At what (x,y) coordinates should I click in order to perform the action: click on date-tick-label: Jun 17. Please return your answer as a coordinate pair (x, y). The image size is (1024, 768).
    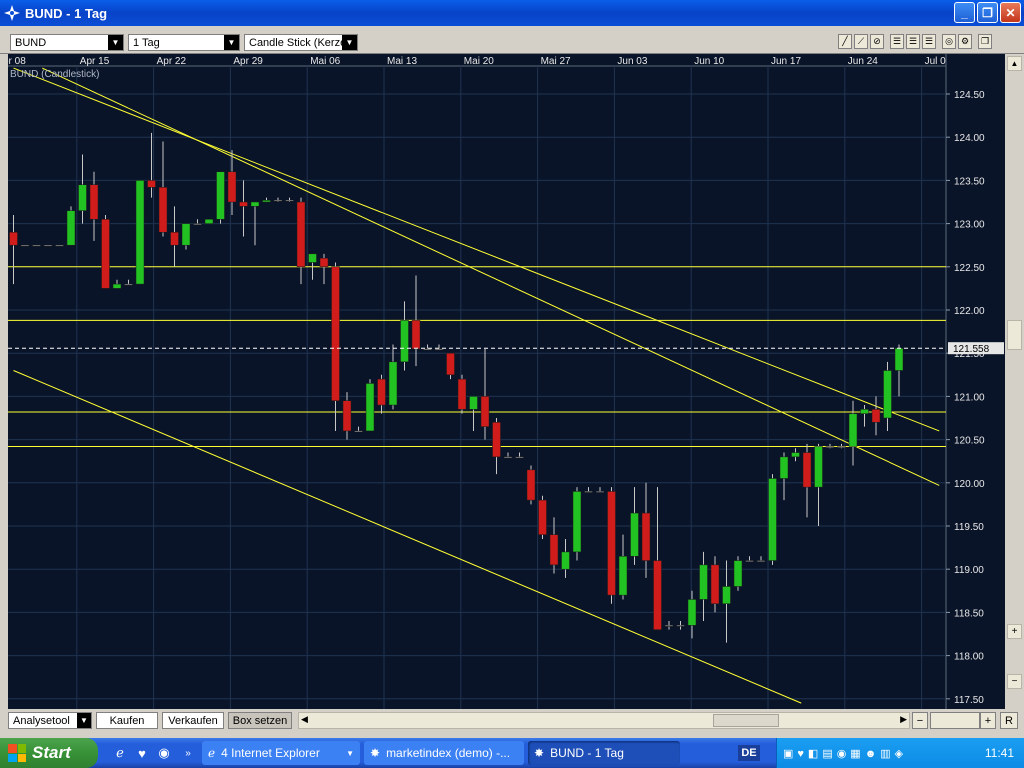
    Looking at the image, I should click on (786, 61).